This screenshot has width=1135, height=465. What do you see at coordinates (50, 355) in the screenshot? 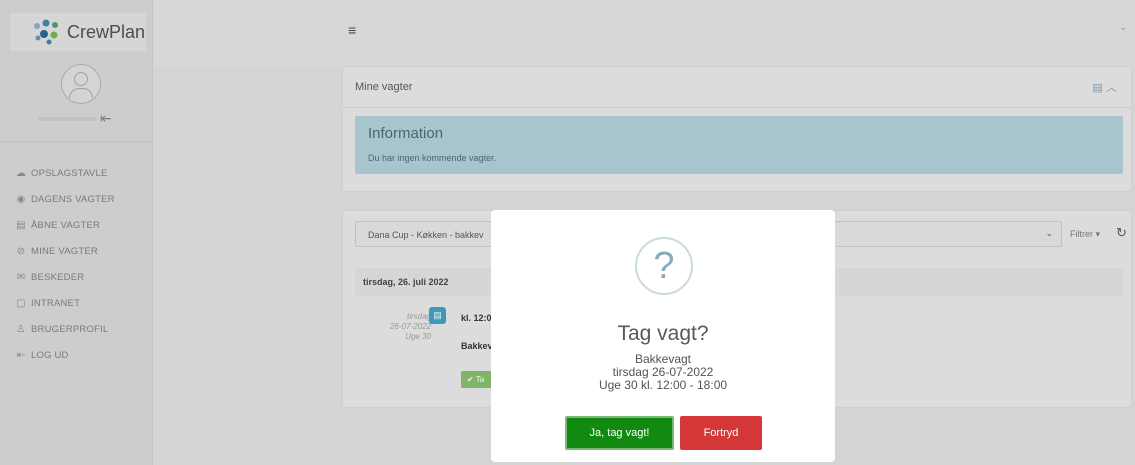
I see `sidebar-item-label: LOG UD` at bounding box center [50, 355].